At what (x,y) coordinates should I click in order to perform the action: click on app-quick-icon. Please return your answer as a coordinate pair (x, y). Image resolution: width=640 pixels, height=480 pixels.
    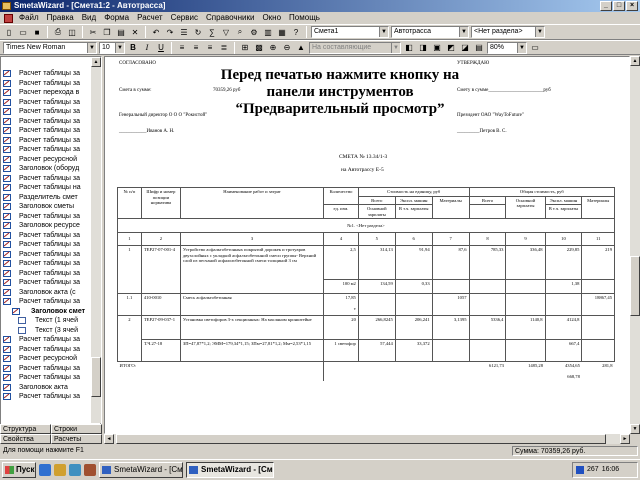
    Looking at the image, I should click on (90, 470).